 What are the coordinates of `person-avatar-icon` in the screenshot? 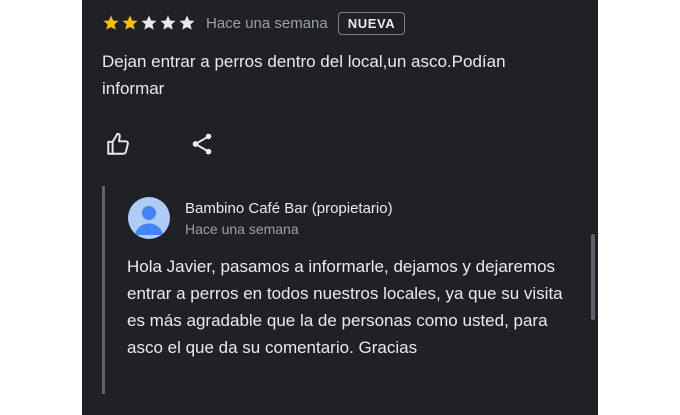 It's located at (149, 218).